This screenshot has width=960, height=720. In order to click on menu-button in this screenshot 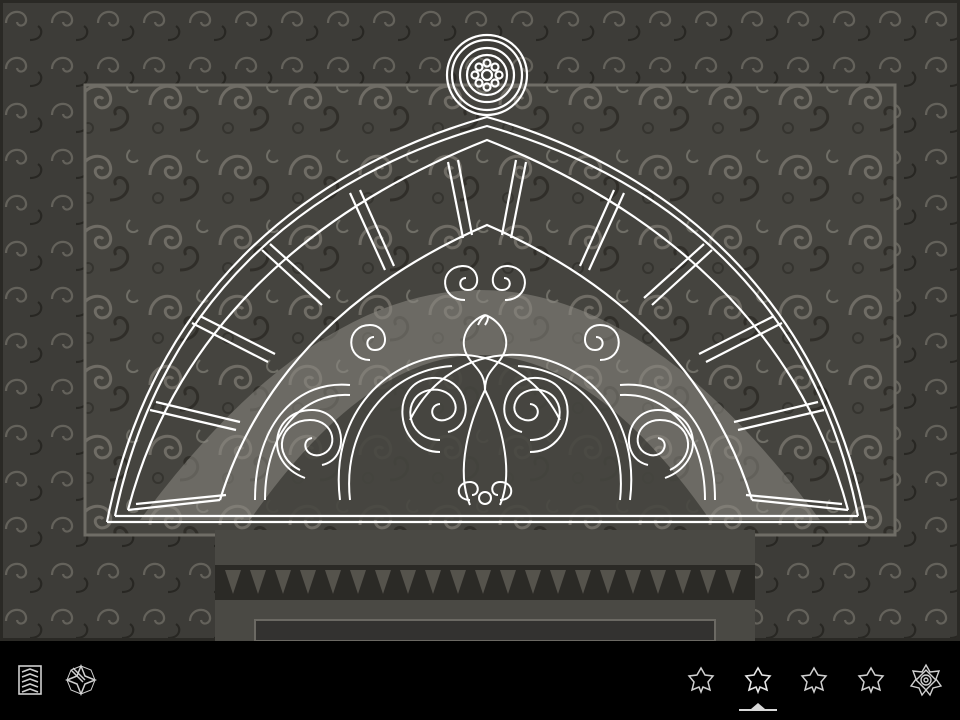, I will do `click(30, 680)`.